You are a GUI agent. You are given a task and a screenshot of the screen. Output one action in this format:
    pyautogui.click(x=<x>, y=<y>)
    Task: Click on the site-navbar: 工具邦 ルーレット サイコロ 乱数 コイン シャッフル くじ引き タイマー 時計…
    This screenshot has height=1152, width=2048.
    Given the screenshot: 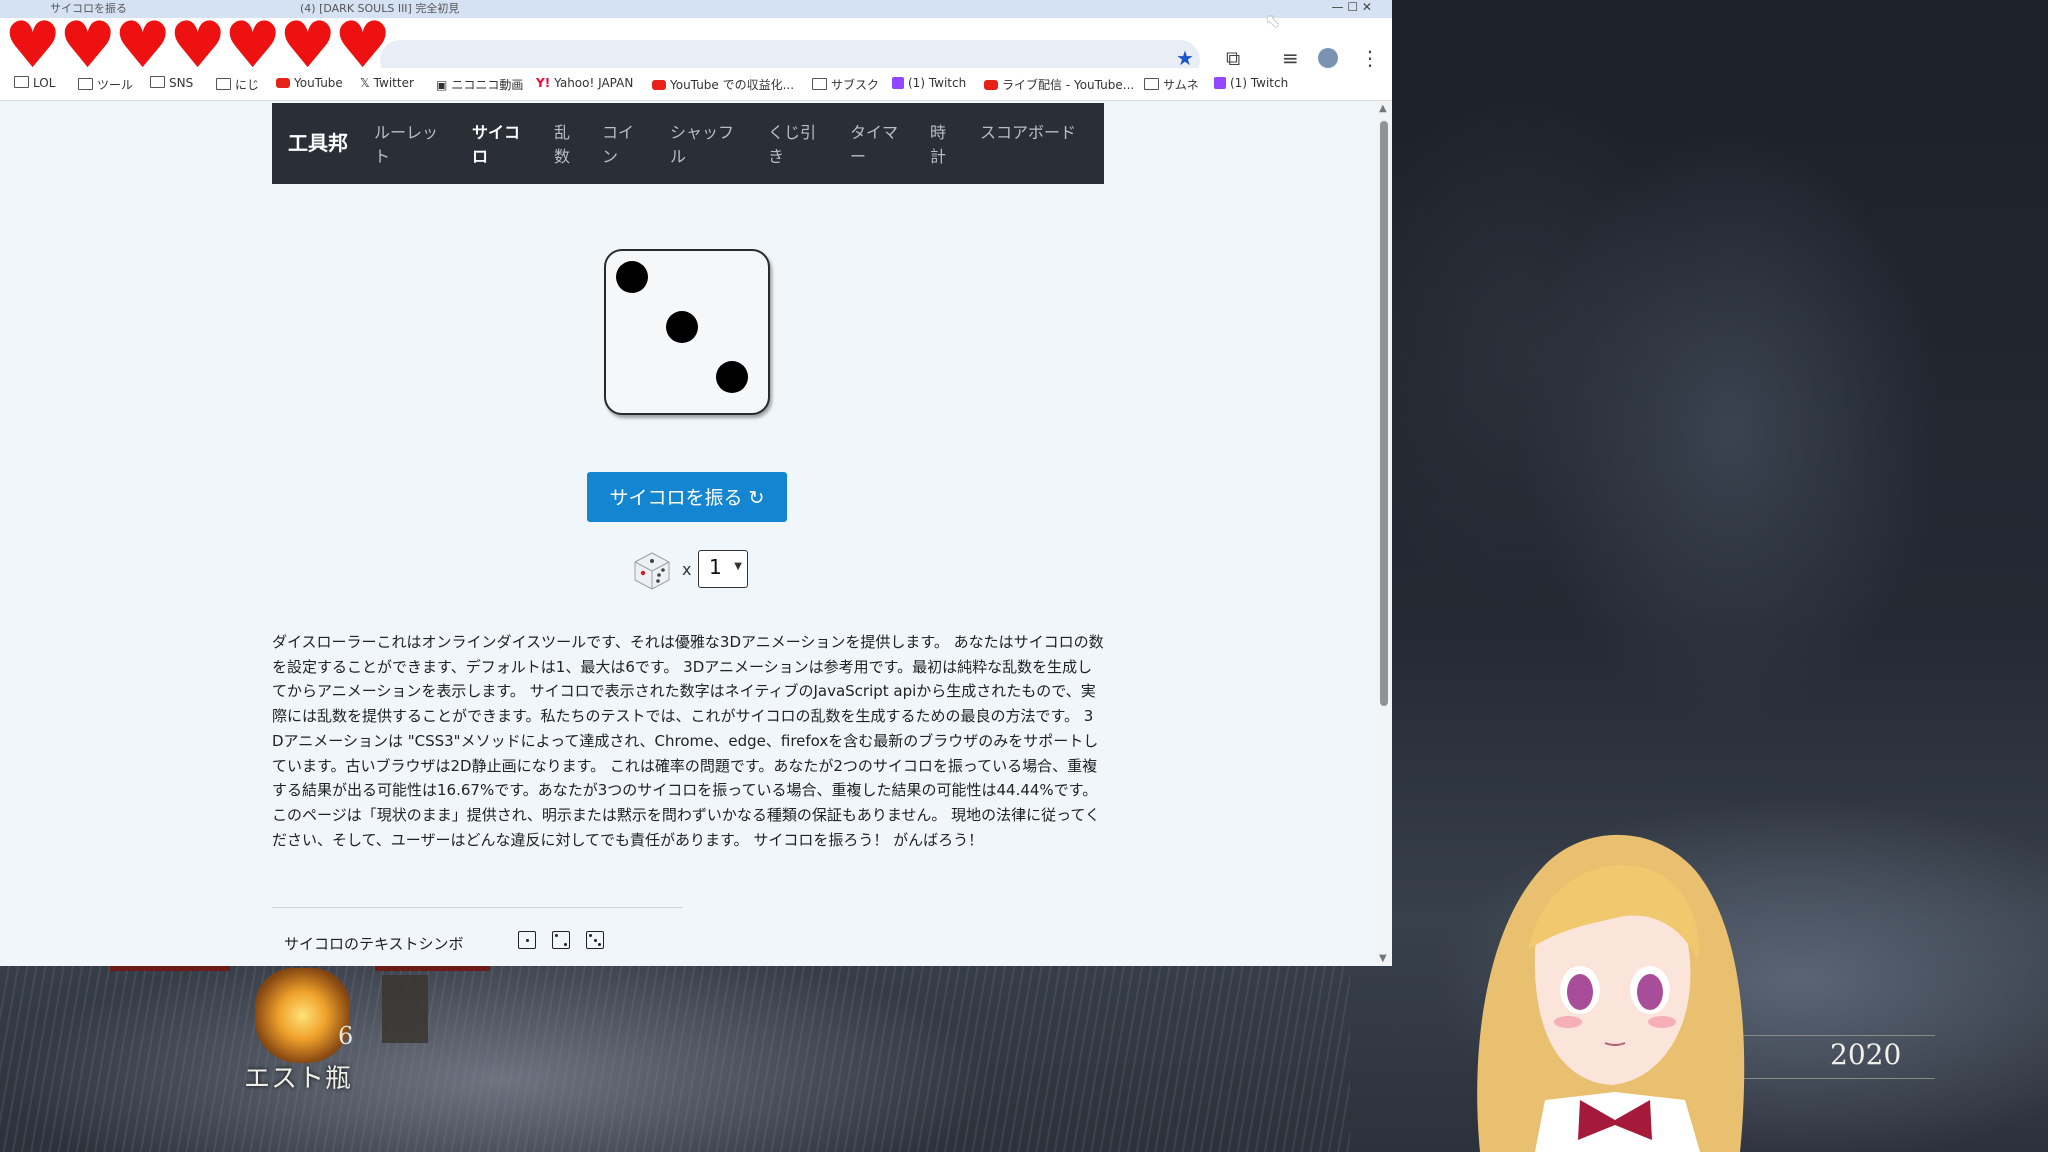 What is the action you would take?
    pyautogui.click(x=688, y=143)
    